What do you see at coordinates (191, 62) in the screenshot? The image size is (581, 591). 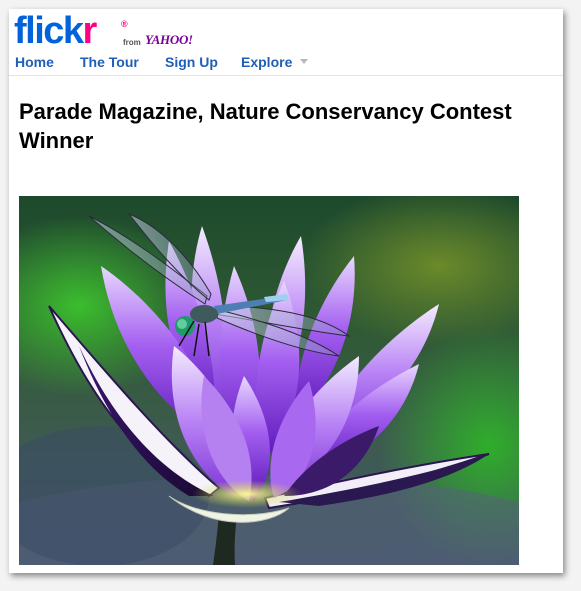 I see `nav-sign-up: Sign Up` at bounding box center [191, 62].